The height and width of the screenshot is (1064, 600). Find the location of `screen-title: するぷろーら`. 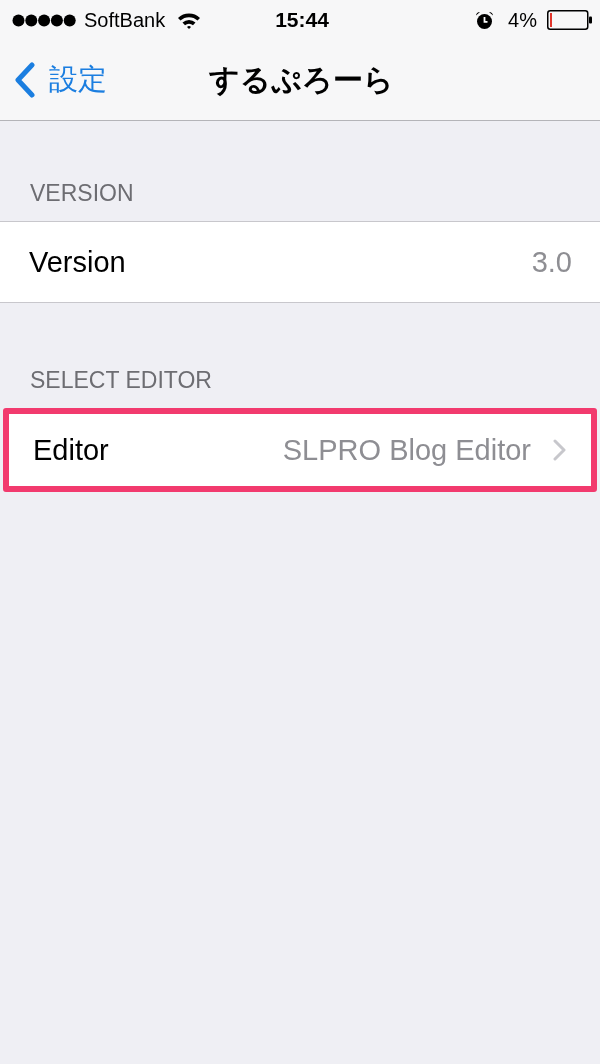

screen-title: するぷろーら is located at coordinates (301, 79).